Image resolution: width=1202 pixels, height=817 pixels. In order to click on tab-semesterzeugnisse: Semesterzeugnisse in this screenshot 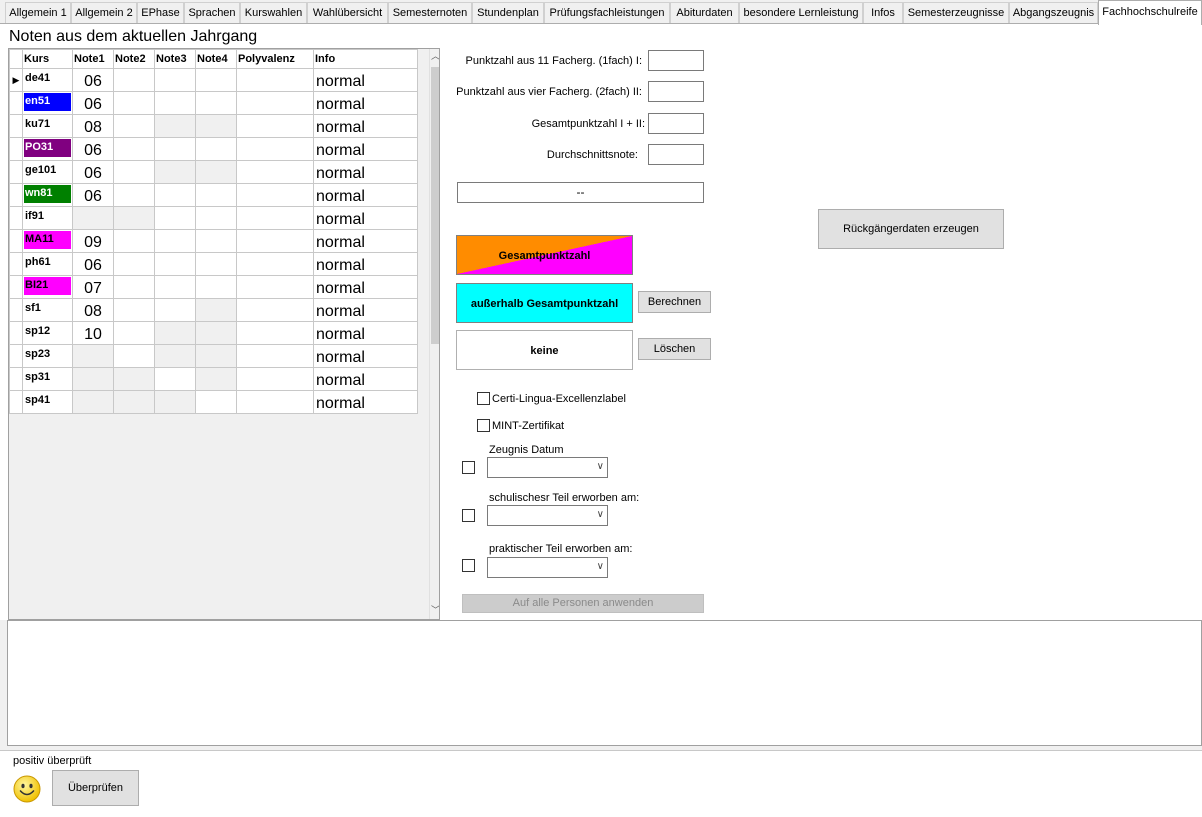, I will do `click(956, 12)`.